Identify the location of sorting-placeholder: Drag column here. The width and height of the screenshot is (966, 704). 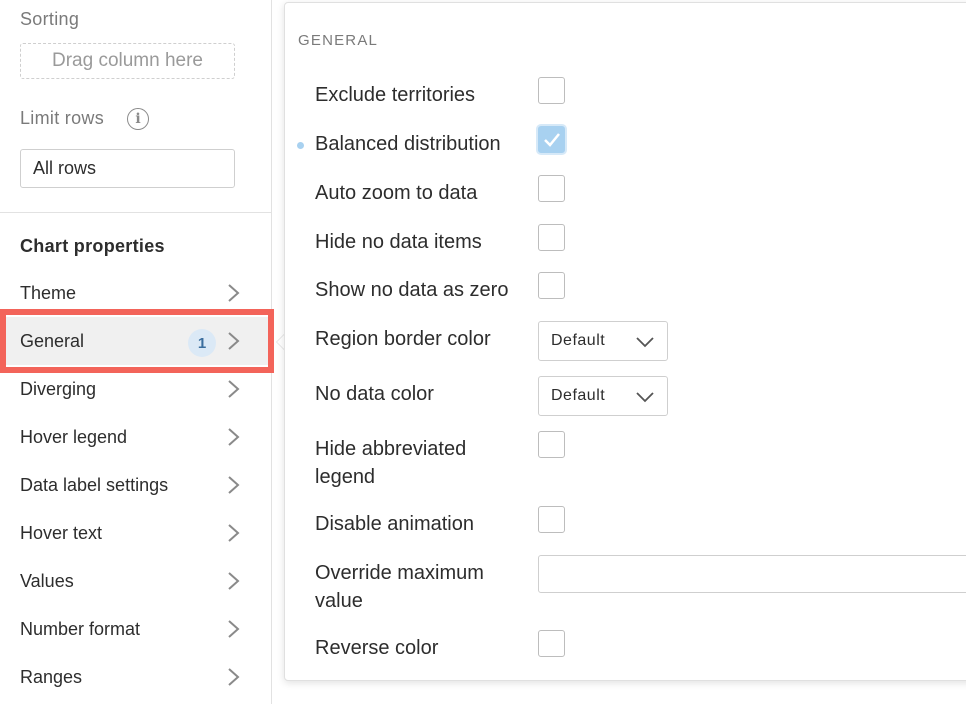
(127, 60).